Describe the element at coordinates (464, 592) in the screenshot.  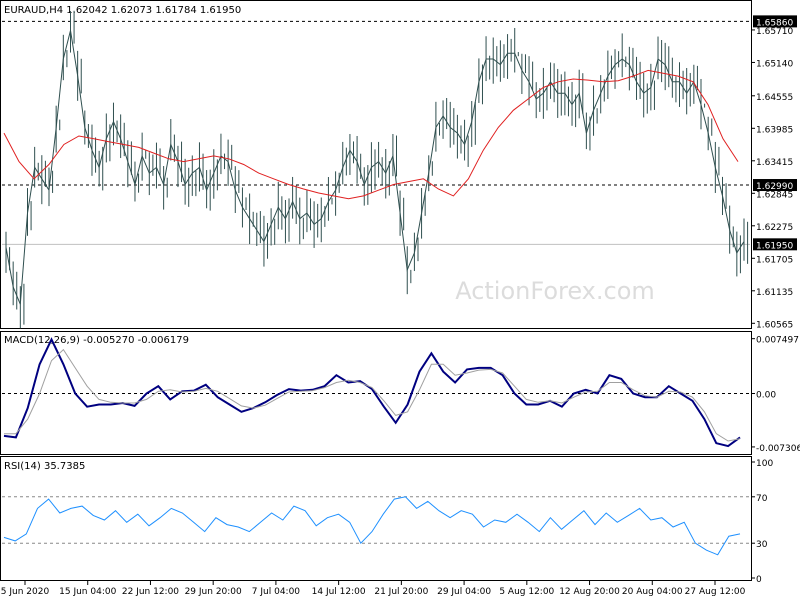
I see `x-axis-tick-label: 29 Jul 04:00` at that location.